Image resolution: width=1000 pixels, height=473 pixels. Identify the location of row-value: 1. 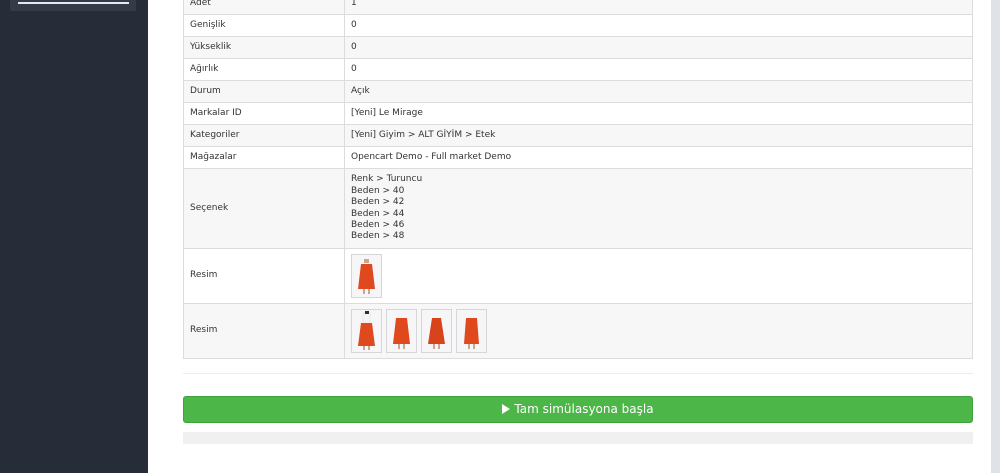
(658, 7).